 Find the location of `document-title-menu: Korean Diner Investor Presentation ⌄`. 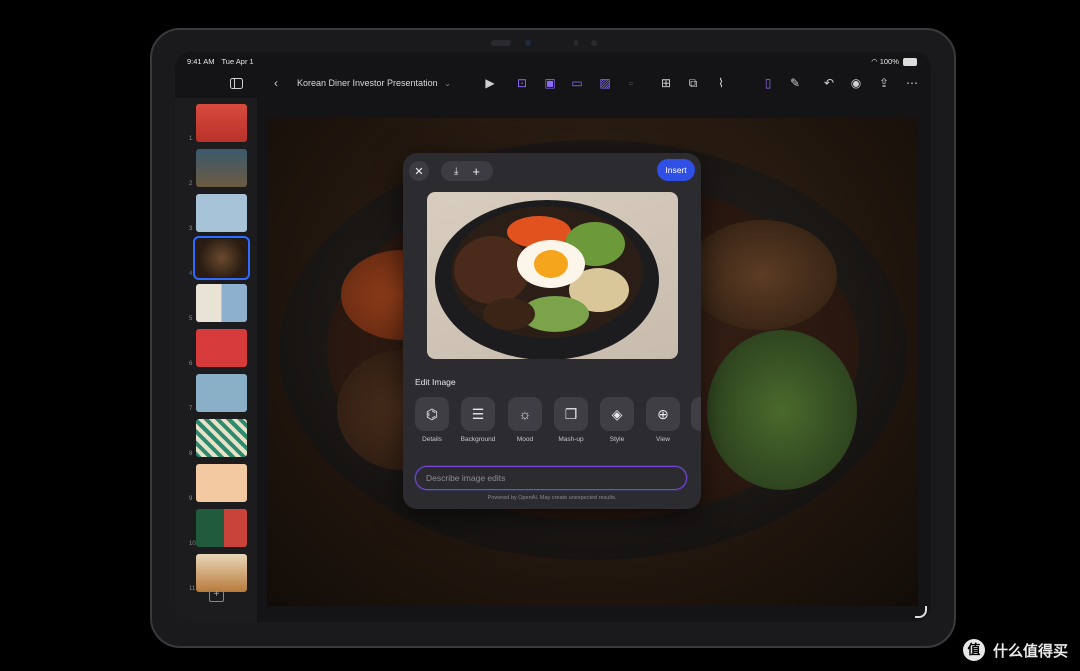

document-title-menu: Korean Diner Investor Presentation ⌄ is located at coordinates (374, 83).